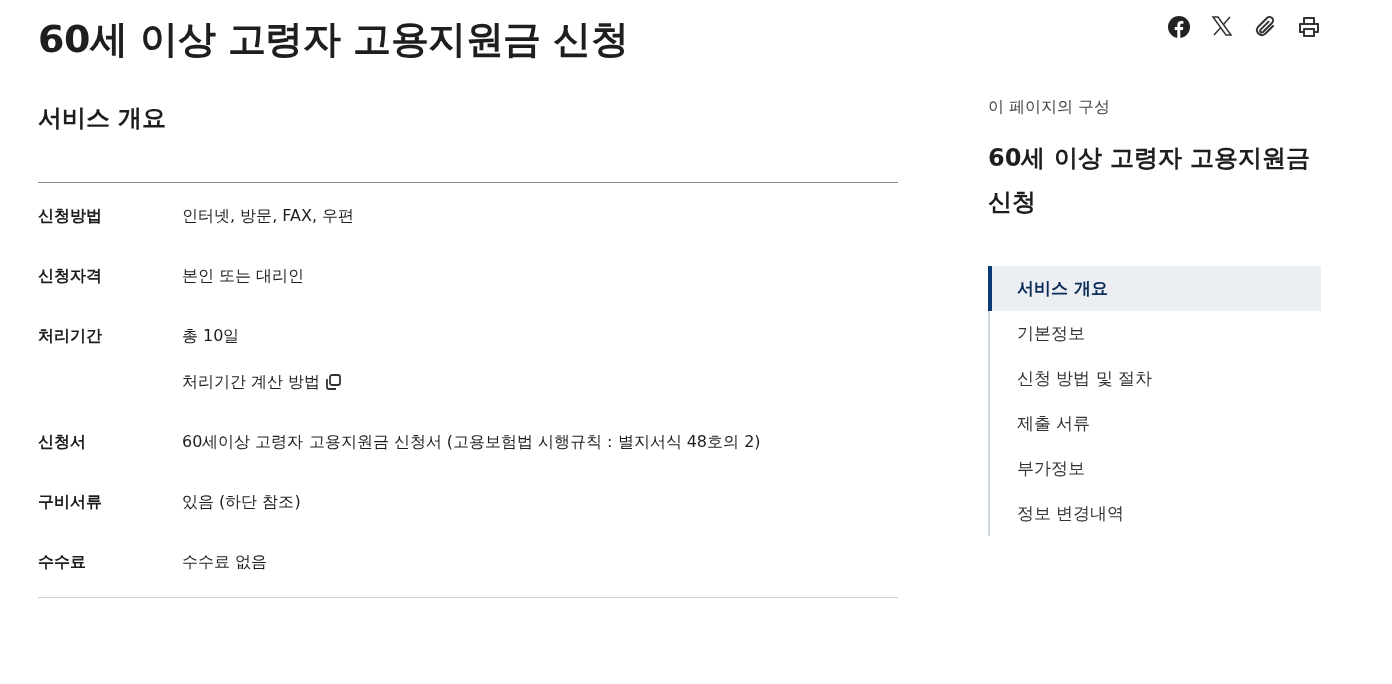  Describe the element at coordinates (268, 216) in the screenshot. I see `row-value: 인터넷, 방문, FAX, 우편` at that location.